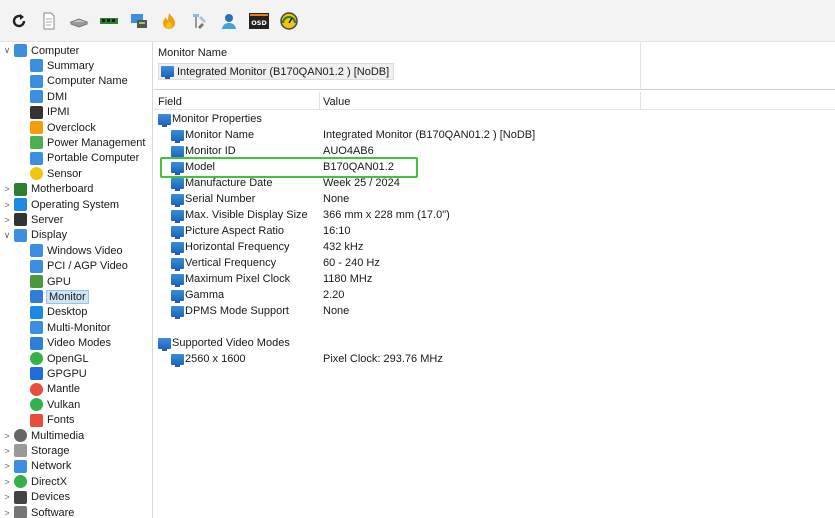  I want to click on field-value: B170QAN01.2, so click(358, 167).